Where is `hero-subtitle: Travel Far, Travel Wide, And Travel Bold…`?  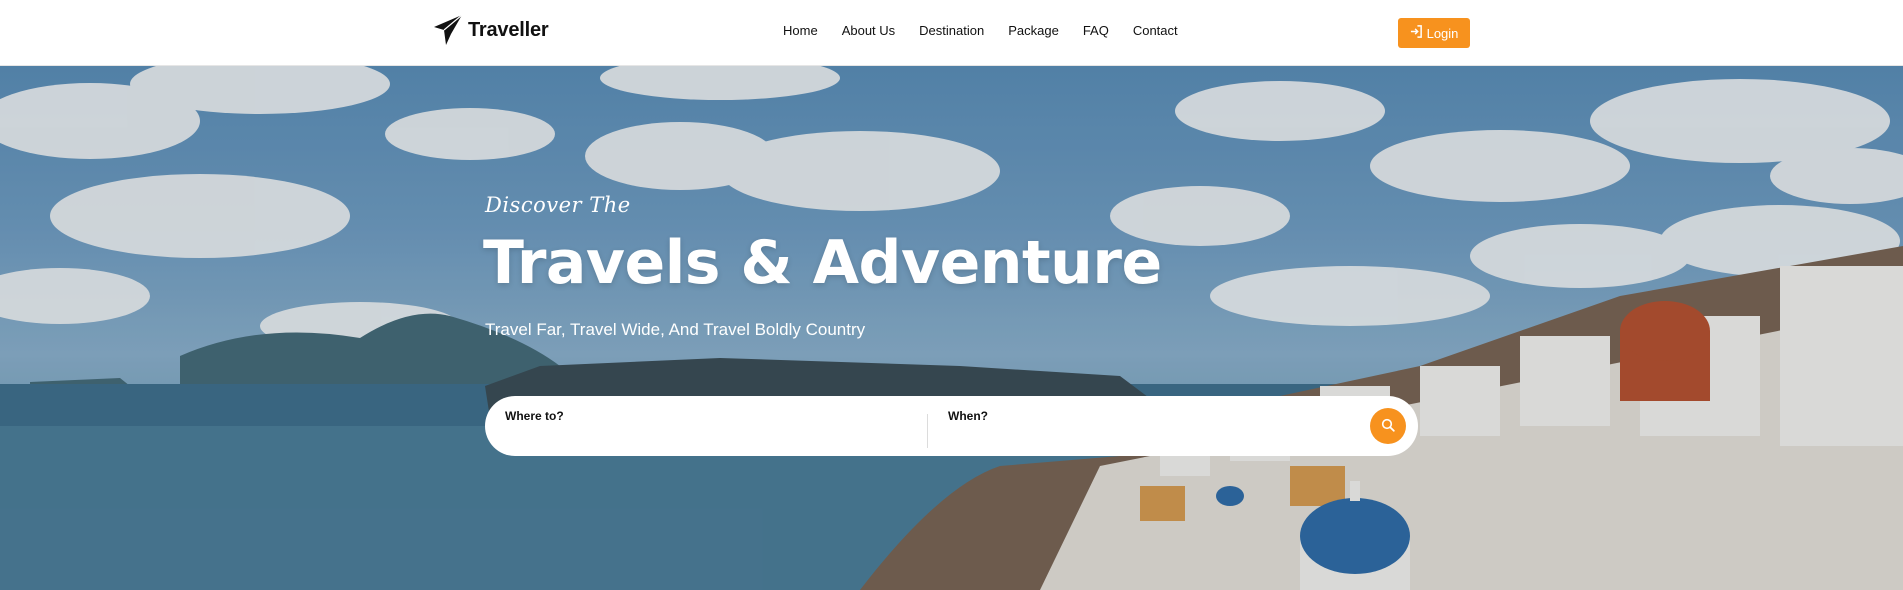
hero-subtitle: Travel Far, Travel Wide, And Travel Bold… is located at coordinates (675, 329).